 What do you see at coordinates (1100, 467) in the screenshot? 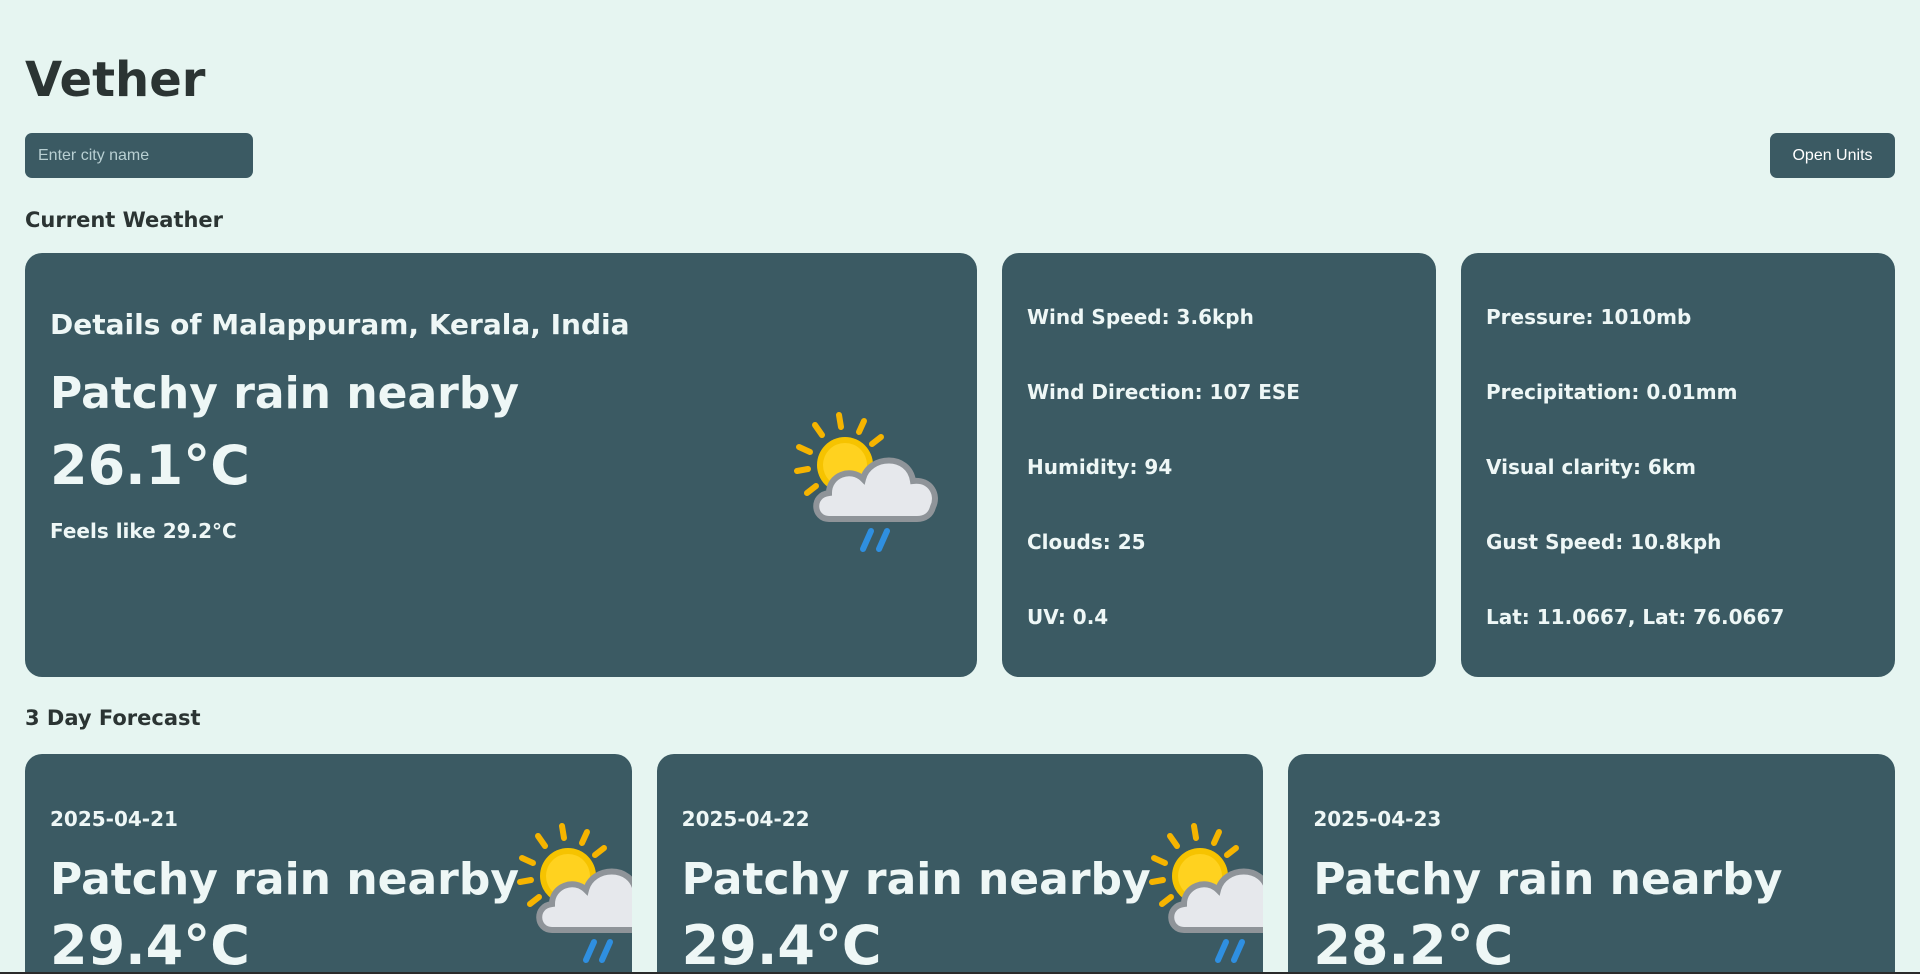
I see `humidity-stat: Humidity: 94` at bounding box center [1100, 467].